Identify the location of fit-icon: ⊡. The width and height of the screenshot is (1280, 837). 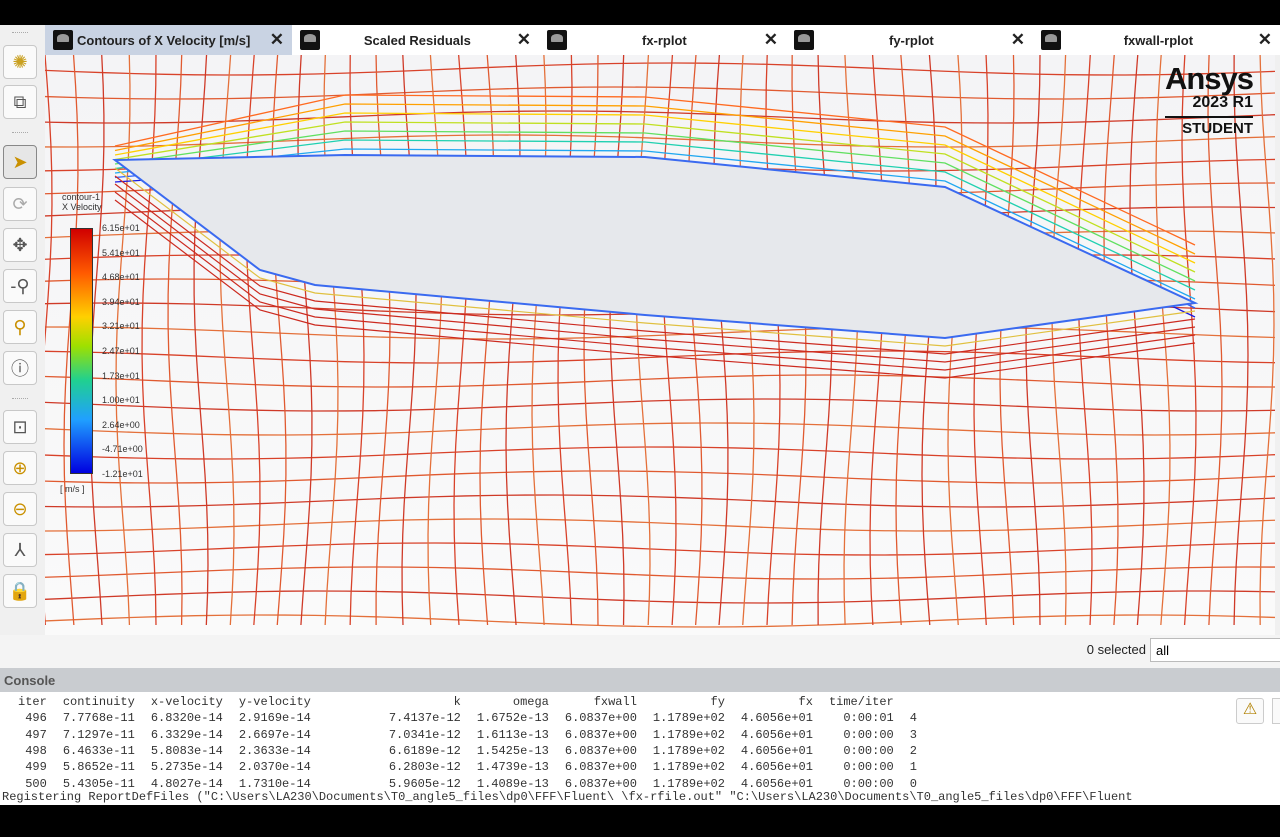
(20, 426).